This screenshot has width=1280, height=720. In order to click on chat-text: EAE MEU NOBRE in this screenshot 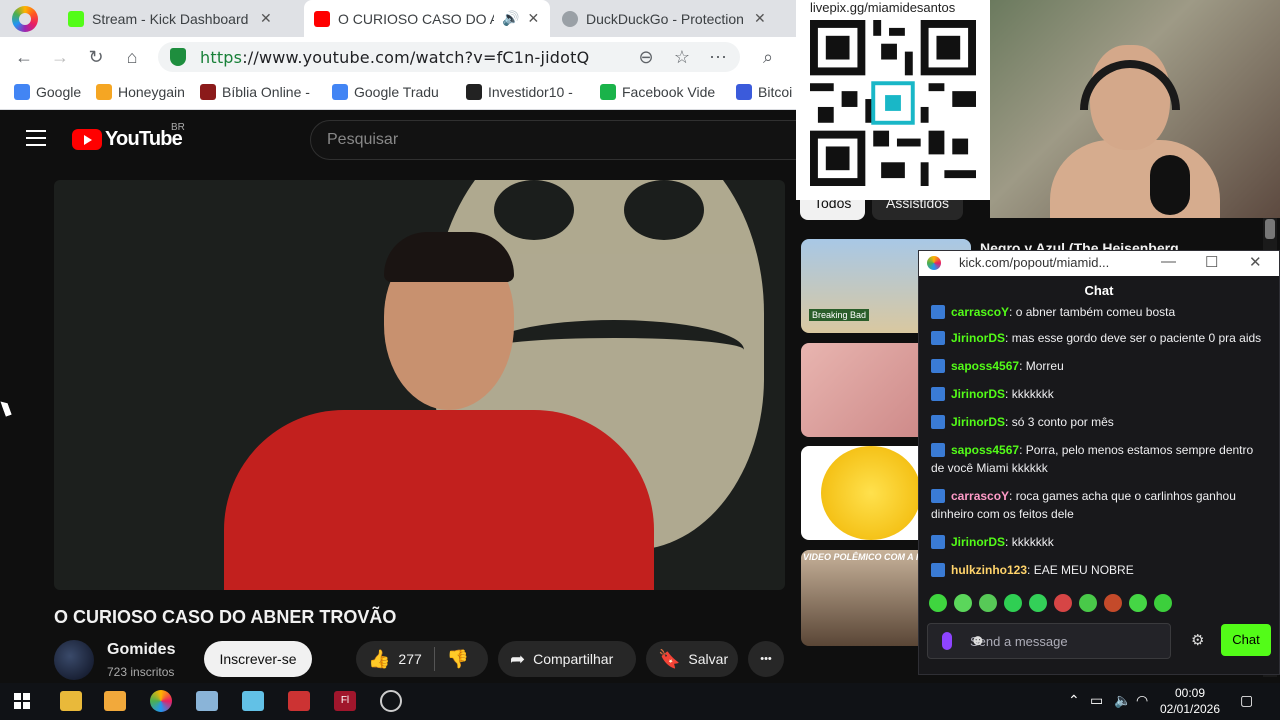, I will do `click(1083, 570)`.